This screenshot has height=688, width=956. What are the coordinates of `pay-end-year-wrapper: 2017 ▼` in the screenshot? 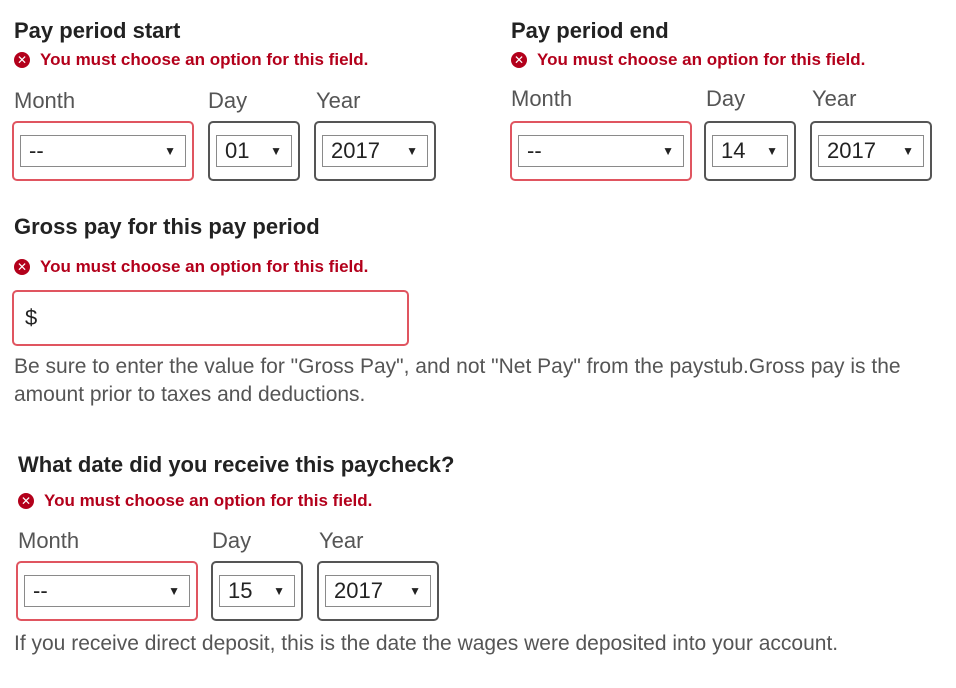 It's located at (871, 151).